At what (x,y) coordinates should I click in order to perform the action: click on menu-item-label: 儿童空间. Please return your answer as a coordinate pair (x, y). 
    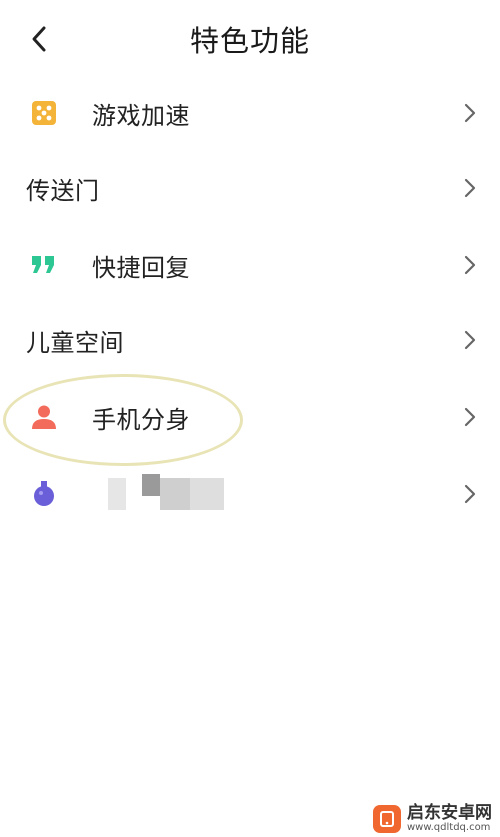
    Looking at the image, I should click on (75, 342).